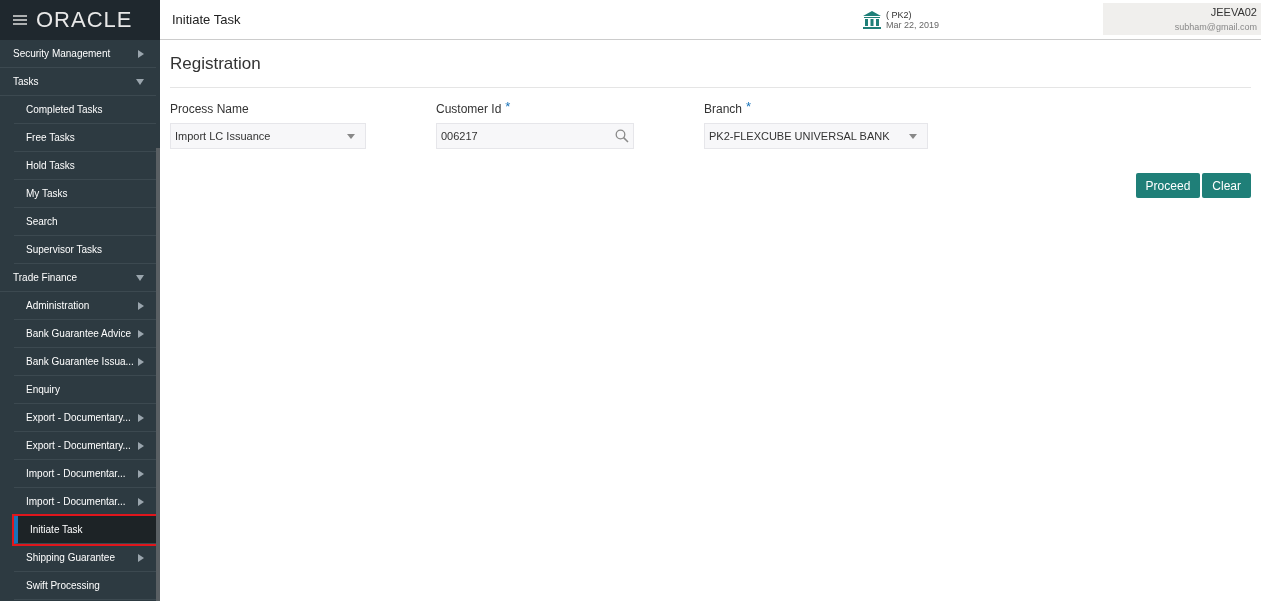 Image resolution: width=1261 pixels, height=601 pixels. What do you see at coordinates (1233, 12) in the screenshot?
I see `user-name: JEEVA02` at bounding box center [1233, 12].